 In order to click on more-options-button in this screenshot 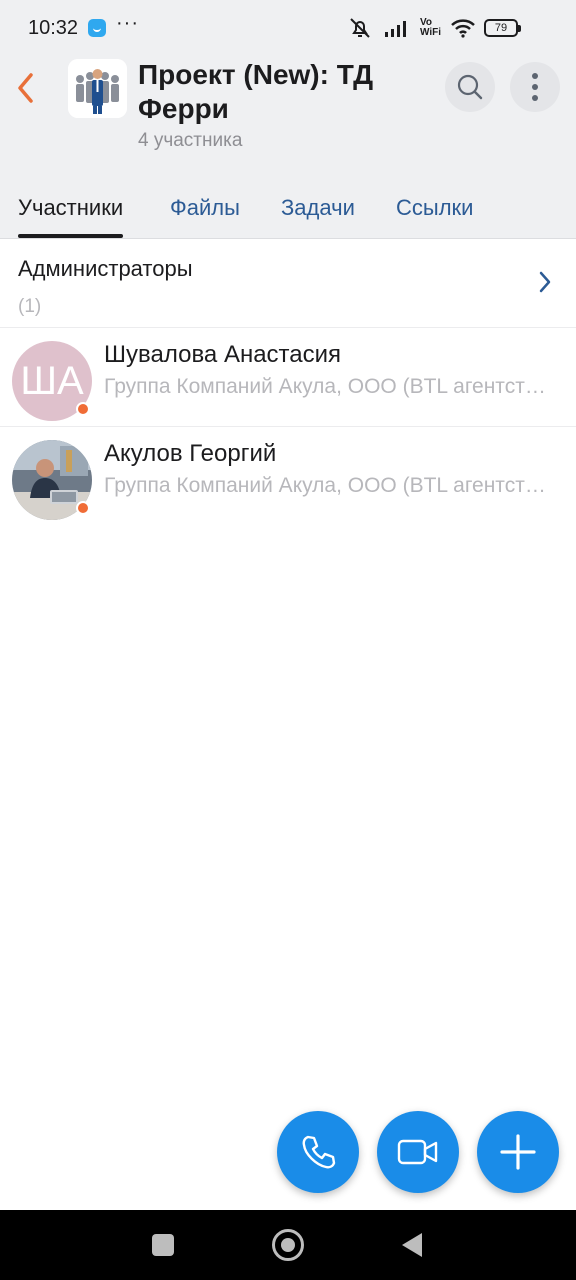, I will do `click(535, 87)`.